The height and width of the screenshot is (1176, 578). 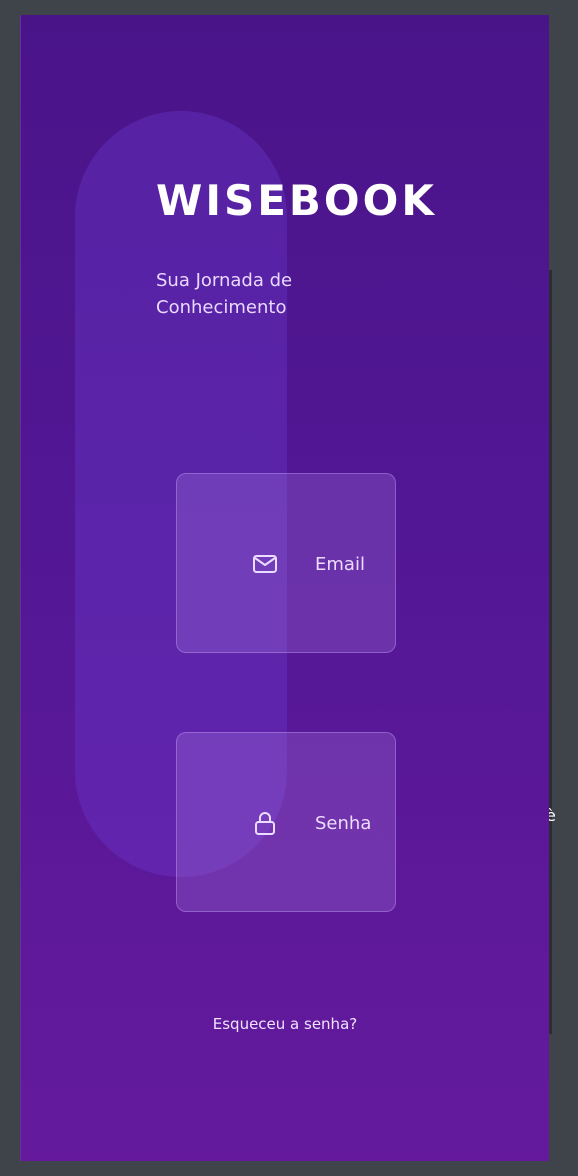 What do you see at coordinates (265, 564) in the screenshot?
I see `mail-icon` at bounding box center [265, 564].